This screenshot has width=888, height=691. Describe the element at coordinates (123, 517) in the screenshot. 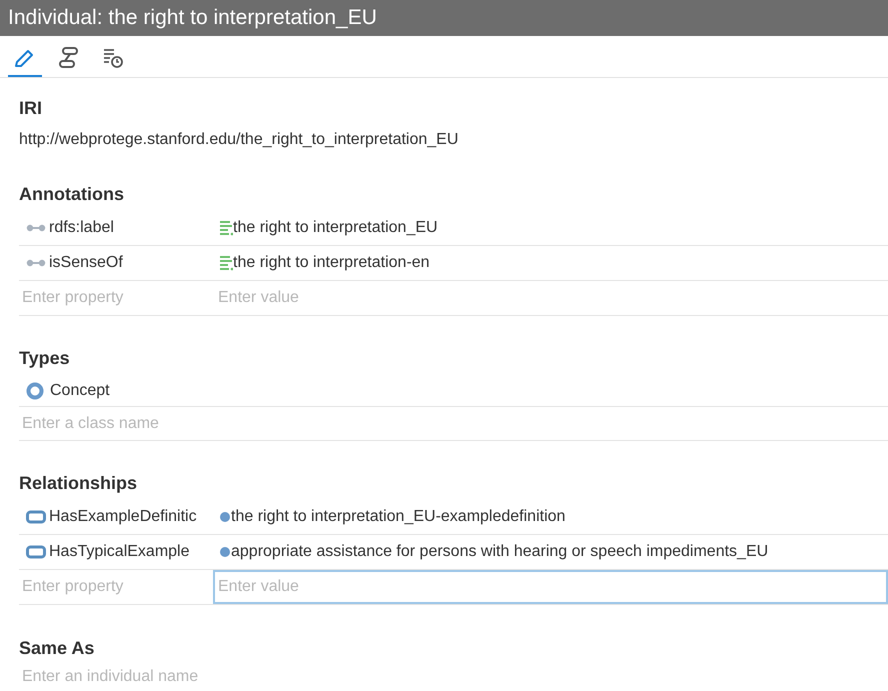

I see `property-name: HasExampleDefinitic` at that location.